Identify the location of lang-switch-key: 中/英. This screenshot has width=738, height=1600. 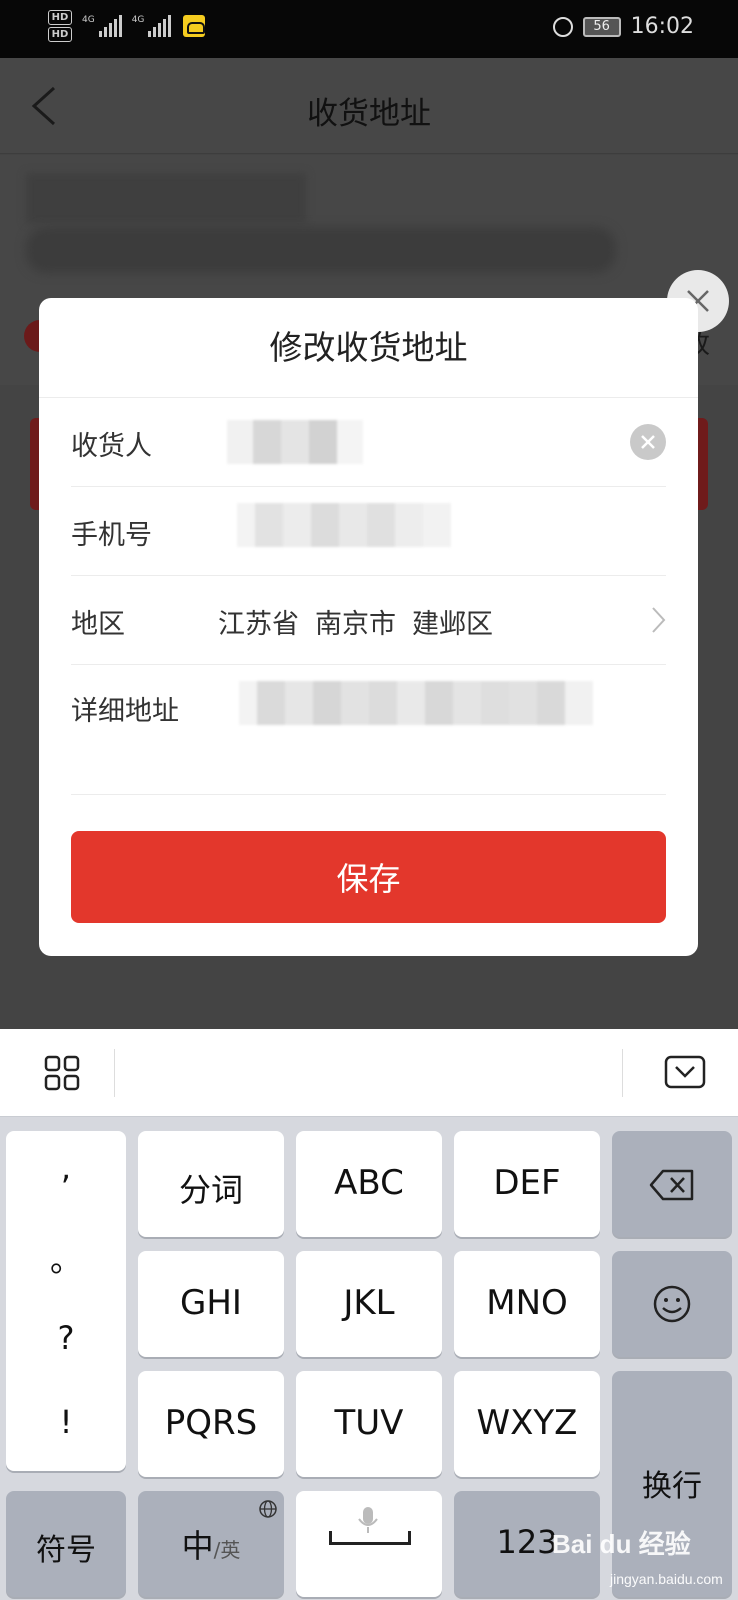
(211, 1544).